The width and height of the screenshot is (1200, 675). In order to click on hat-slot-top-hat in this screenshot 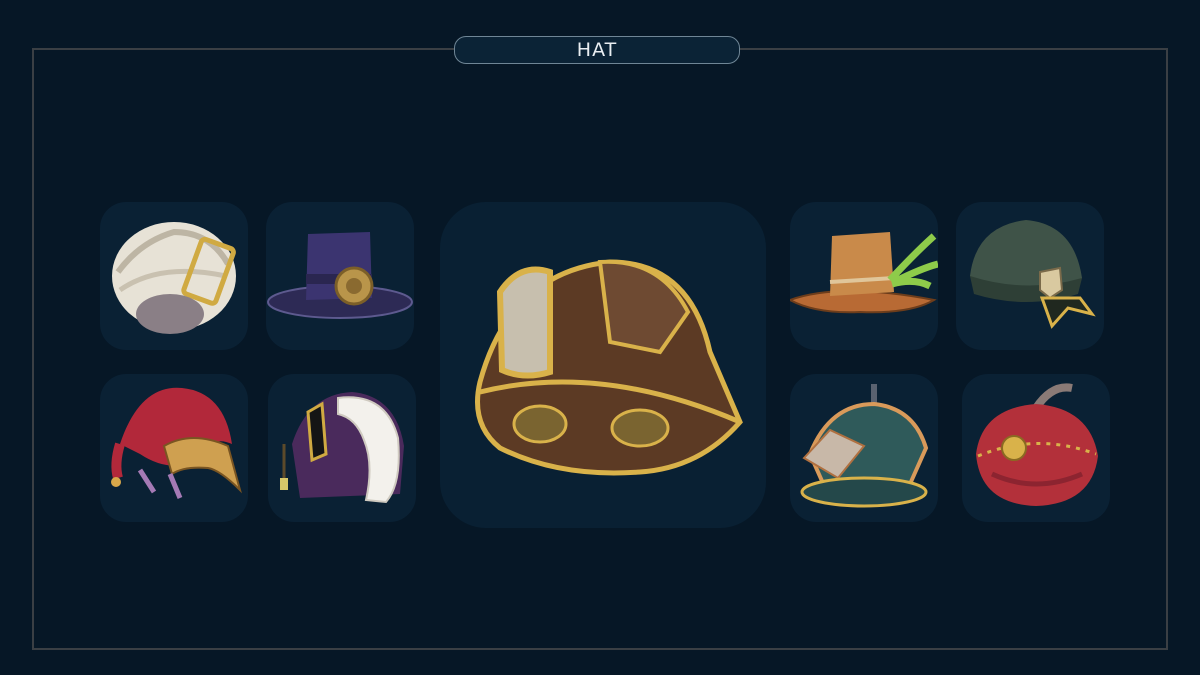, I will do `click(340, 276)`.